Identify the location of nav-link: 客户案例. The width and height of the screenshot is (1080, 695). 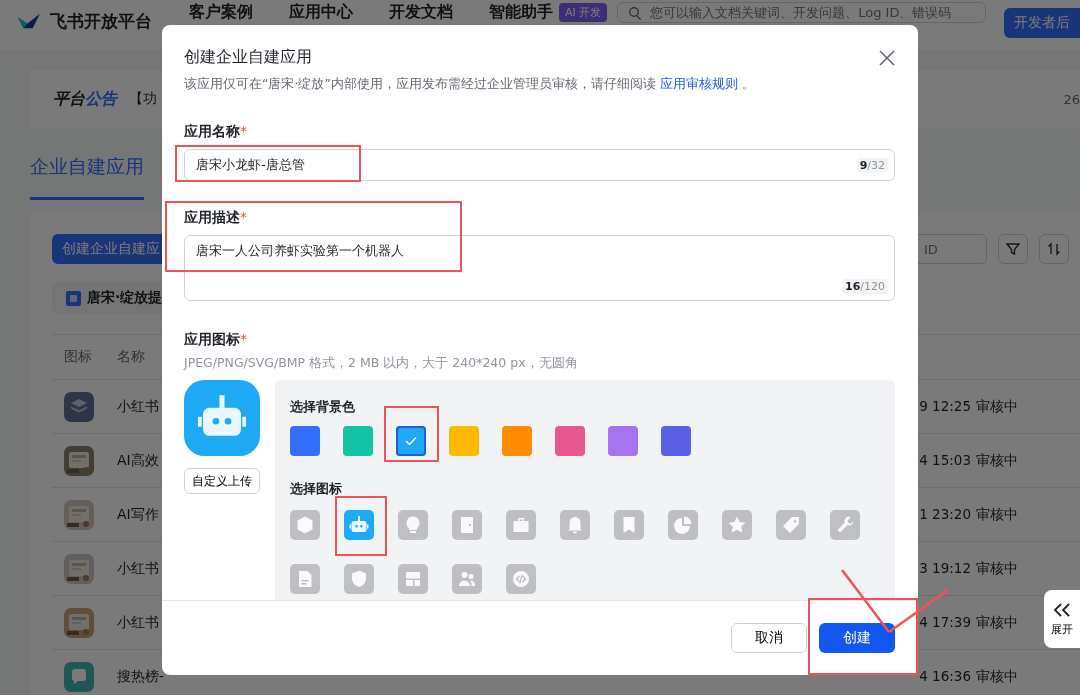
(220, 12).